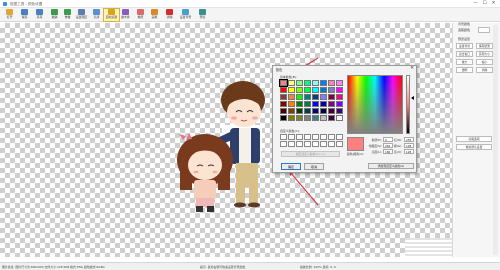 This screenshot has height=270, width=500. What do you see at coordinates (111, 15) in the screenshot?
I see `toolbar-button-auto-detect: 自动识别` at bounding box center [111, 15].